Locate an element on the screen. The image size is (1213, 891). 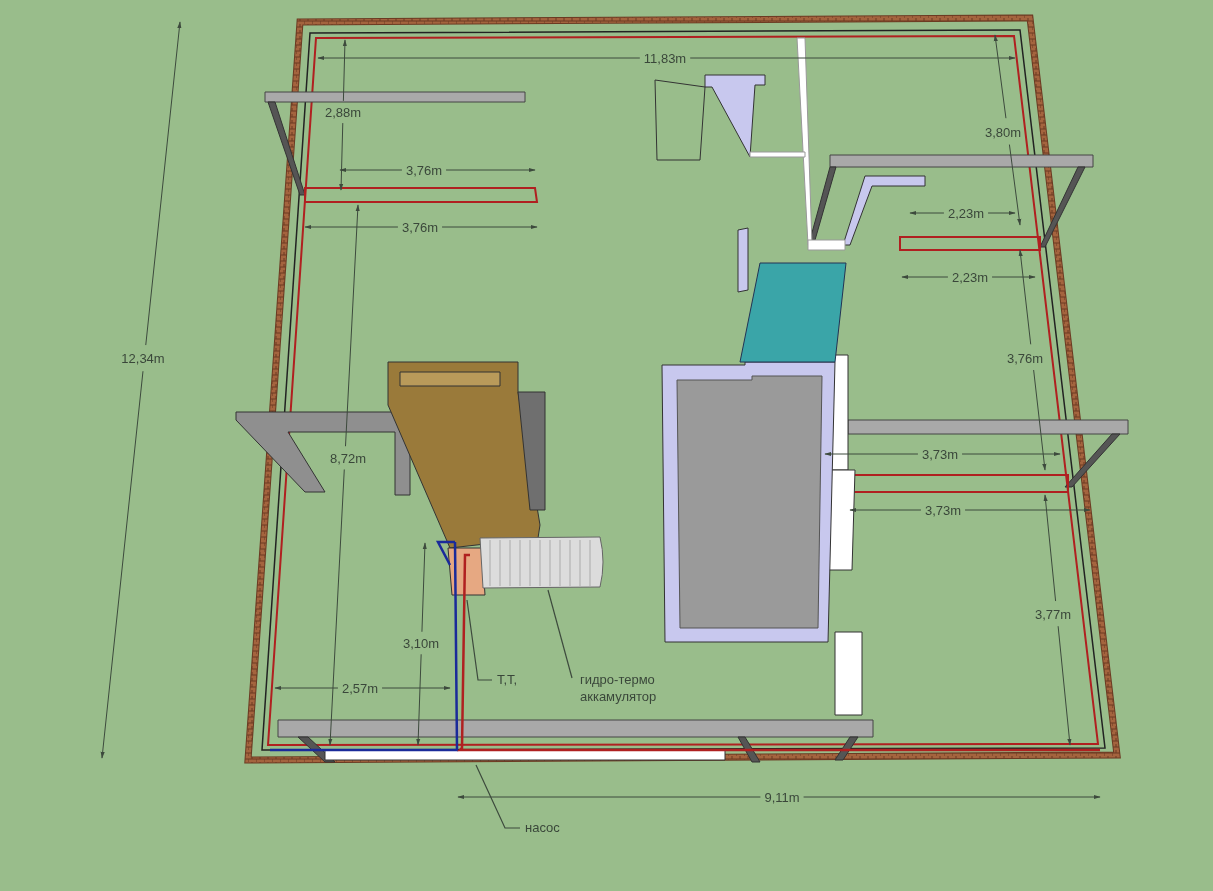
dimension-label: 8,72m is located at coordinates (348, 458).